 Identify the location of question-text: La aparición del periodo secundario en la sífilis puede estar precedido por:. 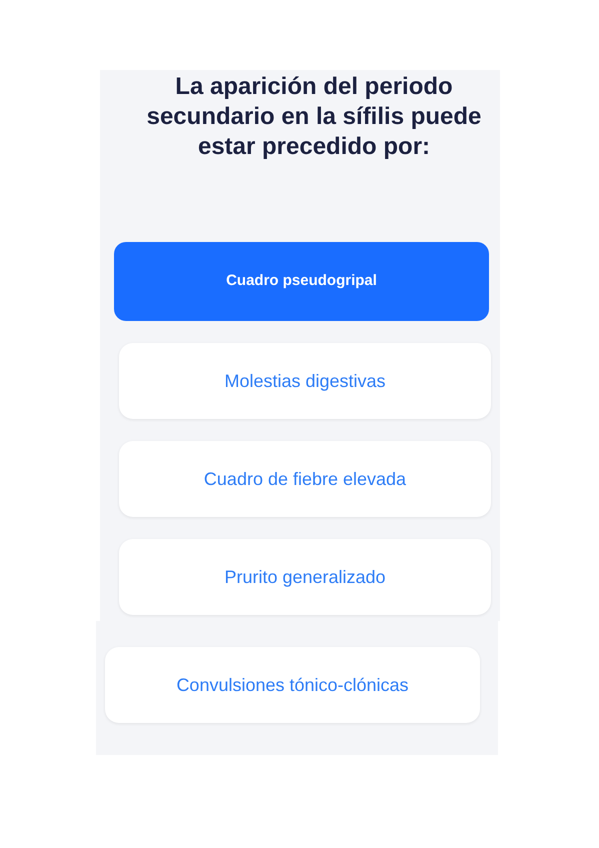
(314, 117).